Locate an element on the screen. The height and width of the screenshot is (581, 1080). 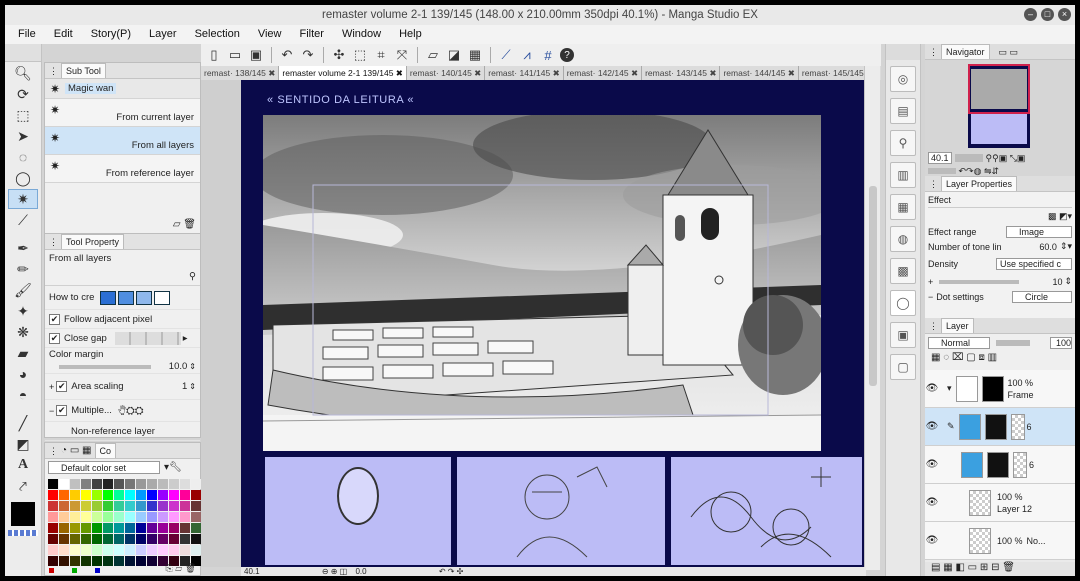
zoom-tool-icon: 🔍︎ is located at coordinates (23, 73).